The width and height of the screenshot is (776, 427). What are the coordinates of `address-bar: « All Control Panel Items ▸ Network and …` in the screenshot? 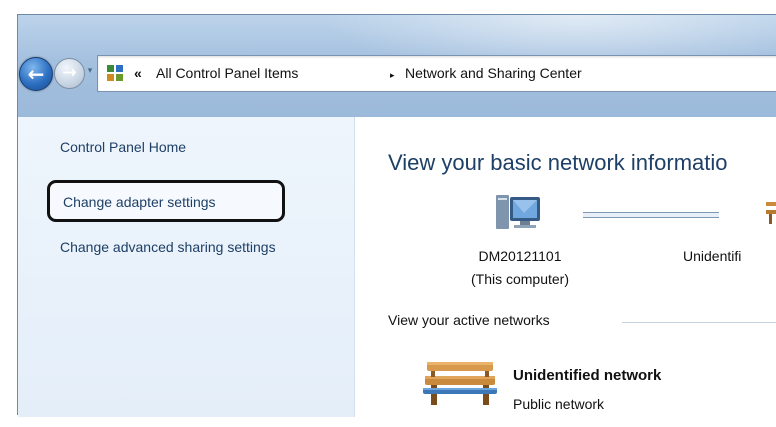 It's located at (436, 73).